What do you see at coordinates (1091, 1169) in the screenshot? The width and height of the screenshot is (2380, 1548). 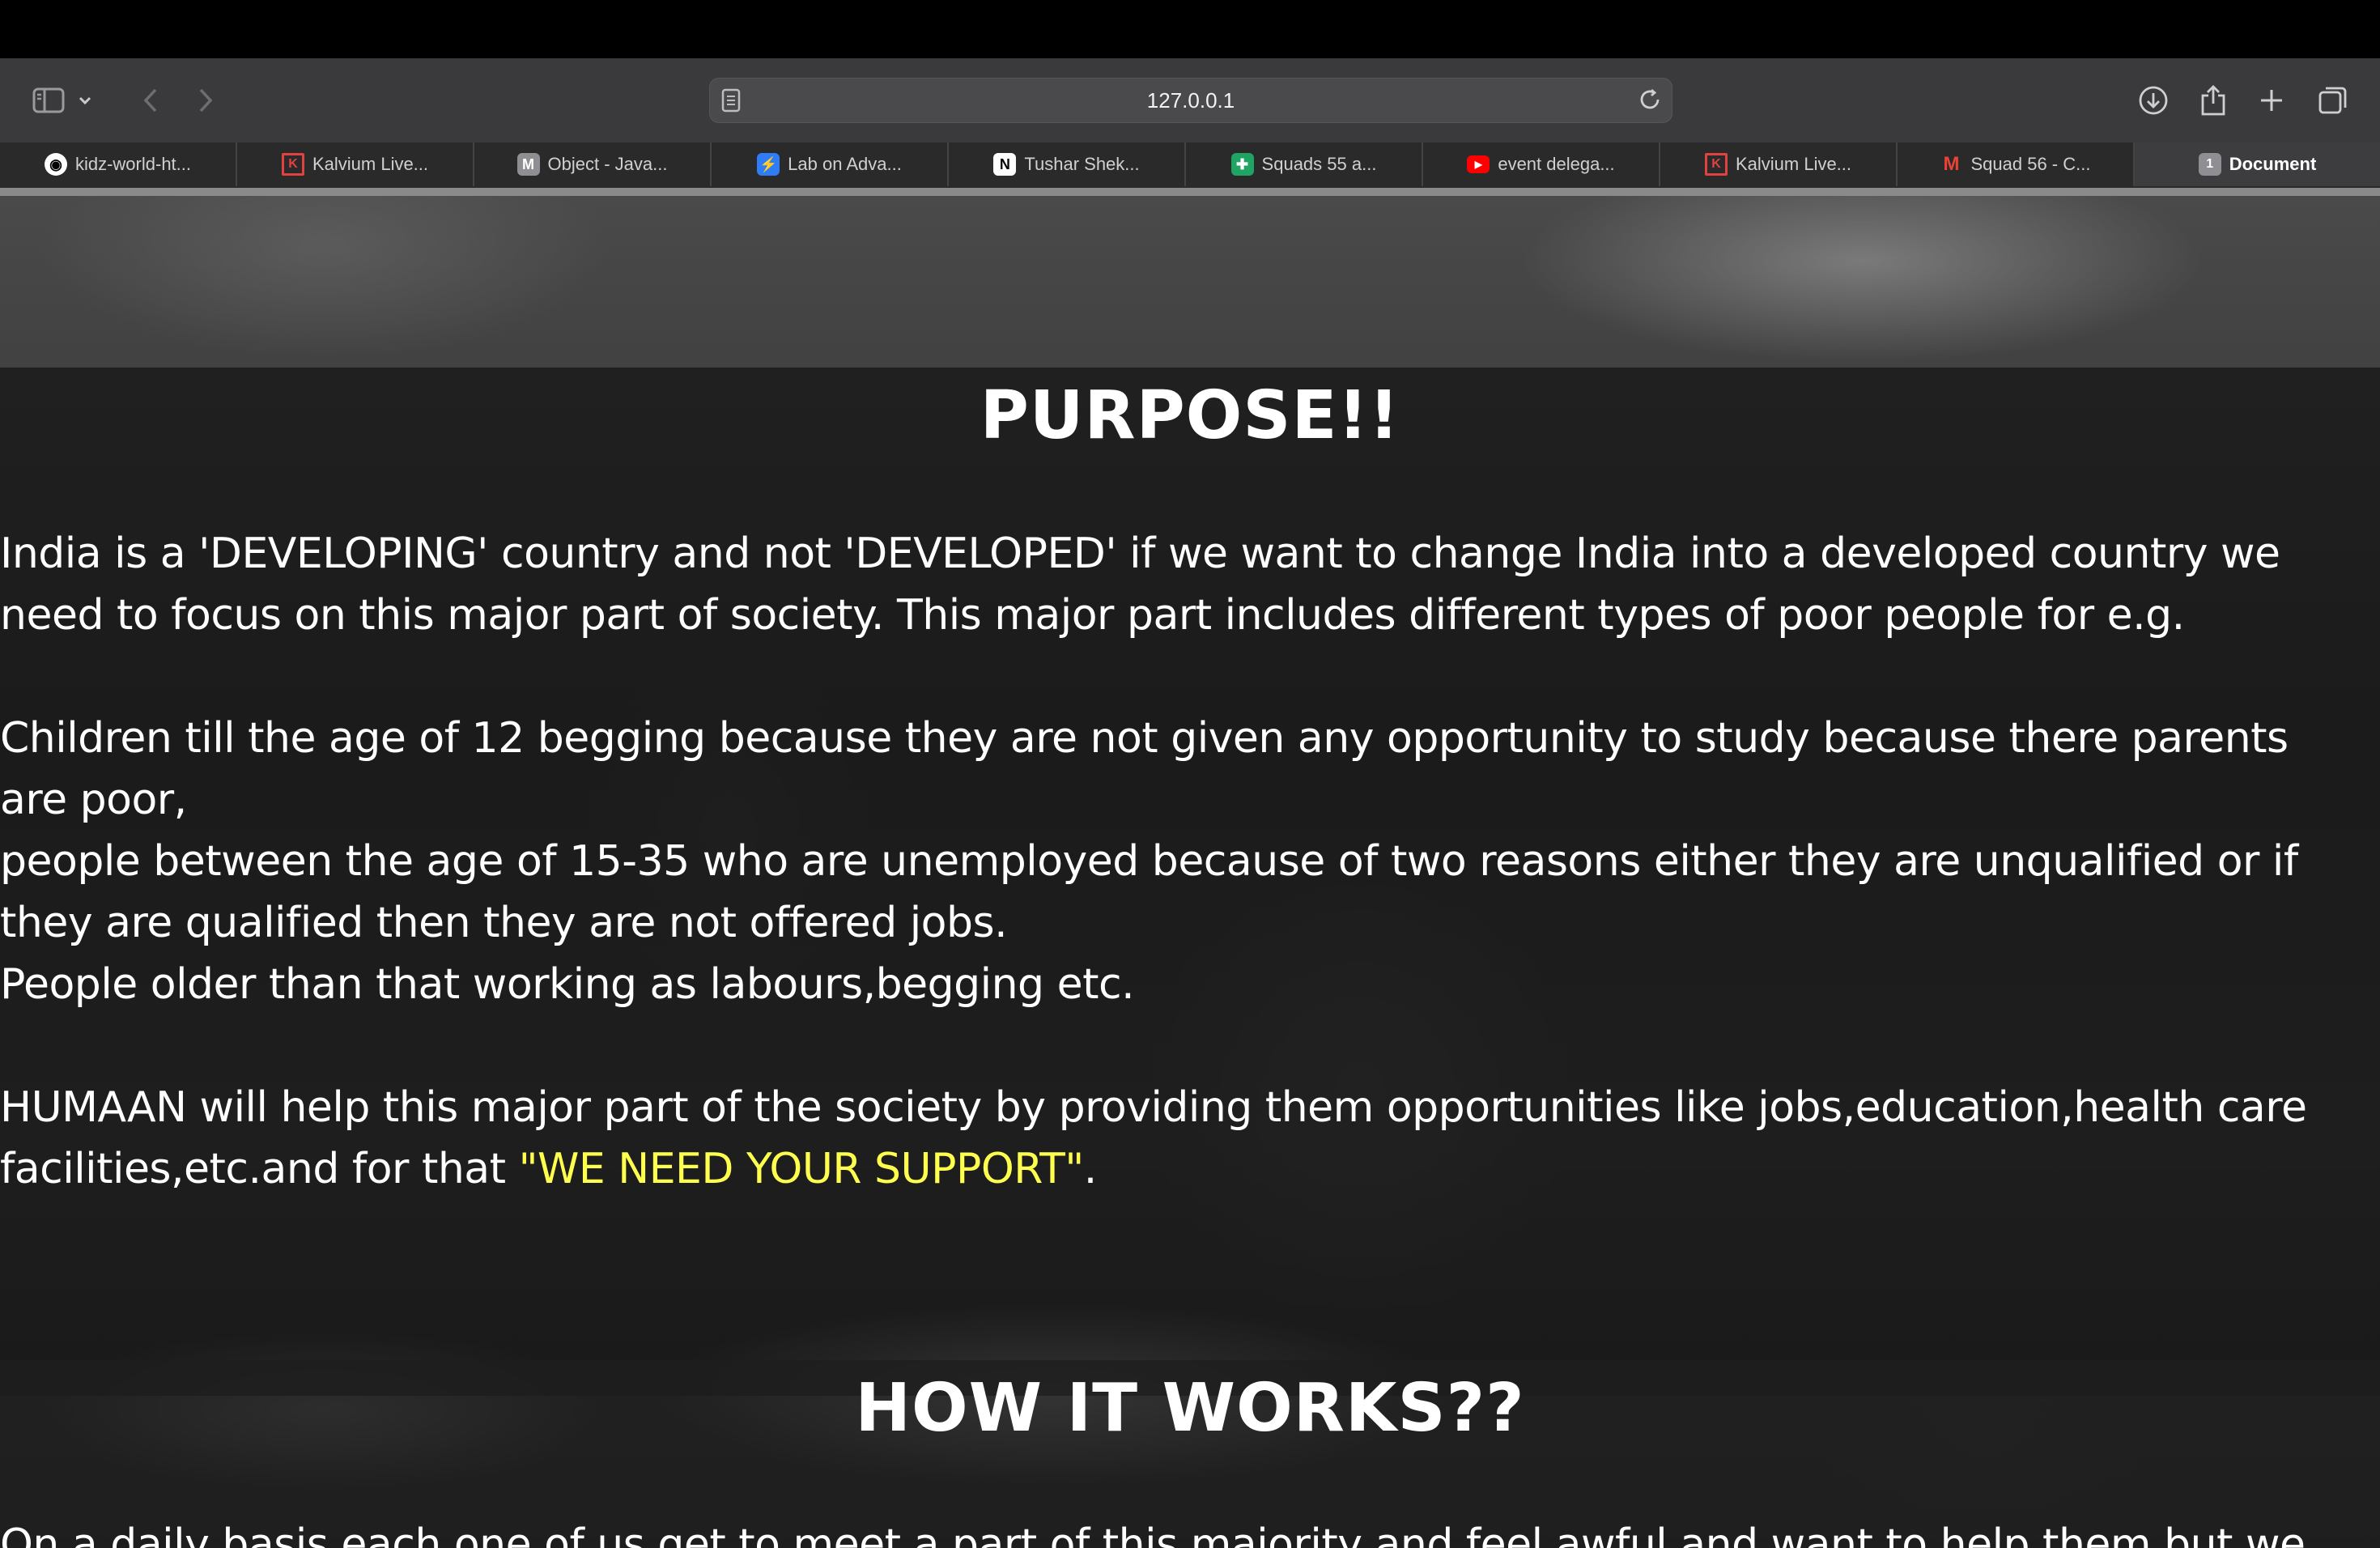 I see `support-period: .` at bounding box center [1091, 1169].